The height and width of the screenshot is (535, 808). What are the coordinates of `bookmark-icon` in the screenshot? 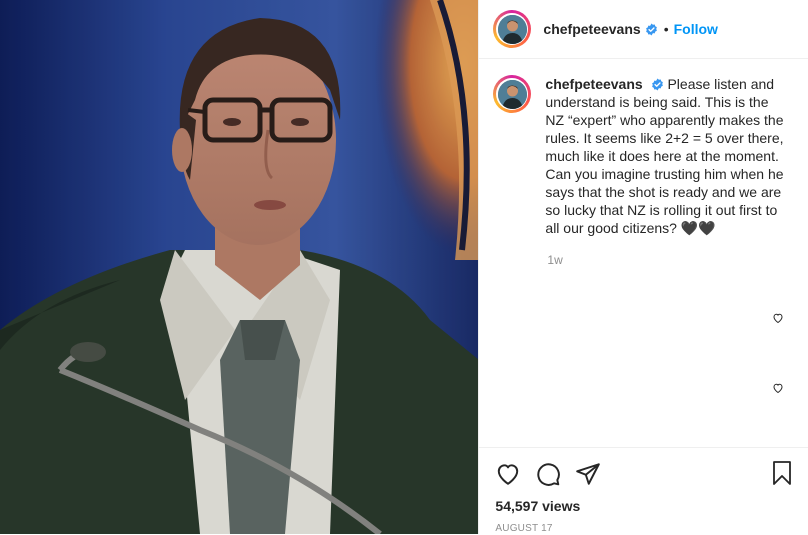 It's located at (782, 473).